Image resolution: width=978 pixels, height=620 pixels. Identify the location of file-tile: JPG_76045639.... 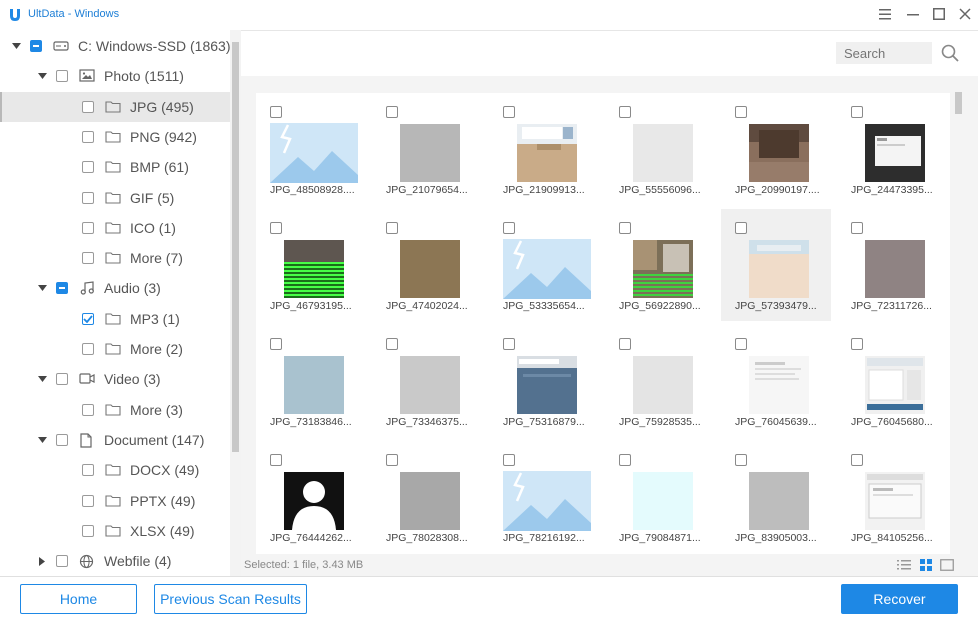
(776, 381).